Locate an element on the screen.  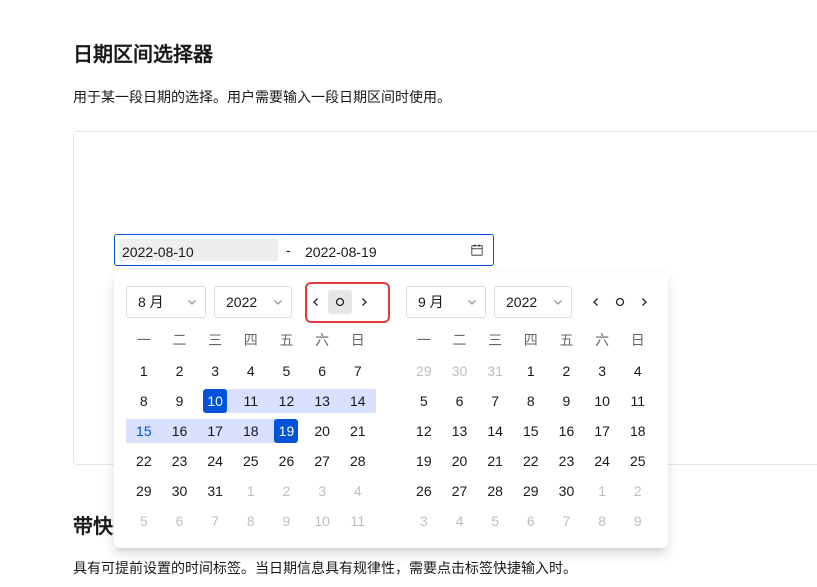
date-cell-label: 2 is located at coordinates (566, 371).